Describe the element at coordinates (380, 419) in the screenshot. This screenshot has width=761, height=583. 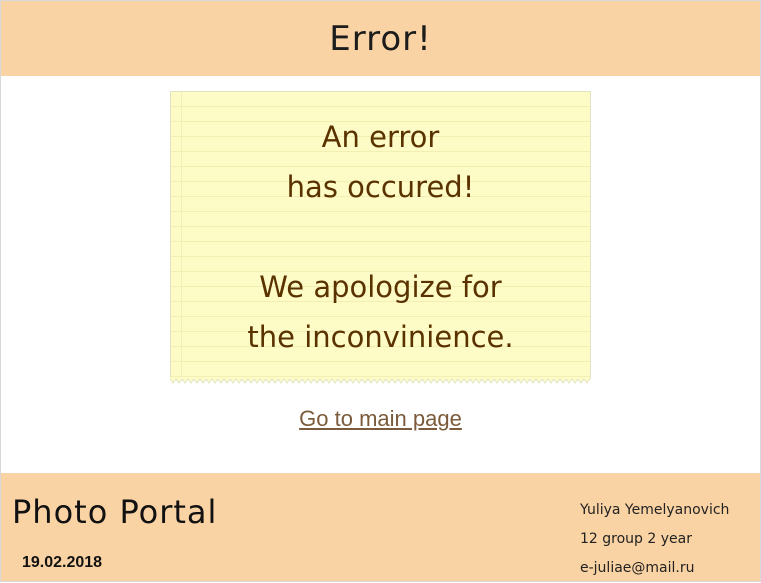
I see `go-to-main-page-link: Go to main page` at that location.